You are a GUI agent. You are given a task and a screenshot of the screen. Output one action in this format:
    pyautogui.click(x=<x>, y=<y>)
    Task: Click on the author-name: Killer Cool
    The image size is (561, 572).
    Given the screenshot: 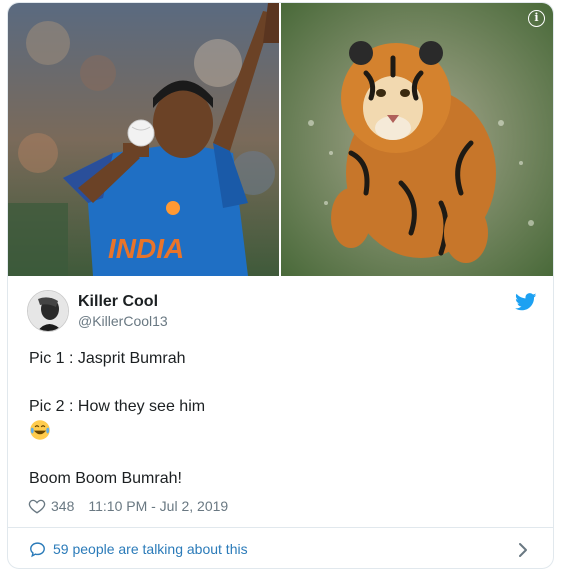 What is the action you would take?
    pyautogui.click(x=118, y=302)
    